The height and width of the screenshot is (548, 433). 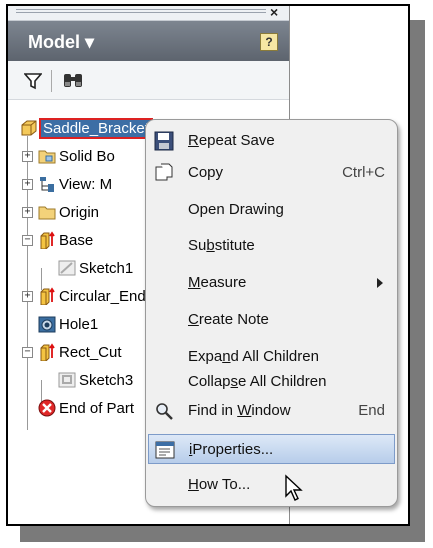 I want to click on tree-node-root-label: Saddle_Bracket, so click(x=96, y=128).